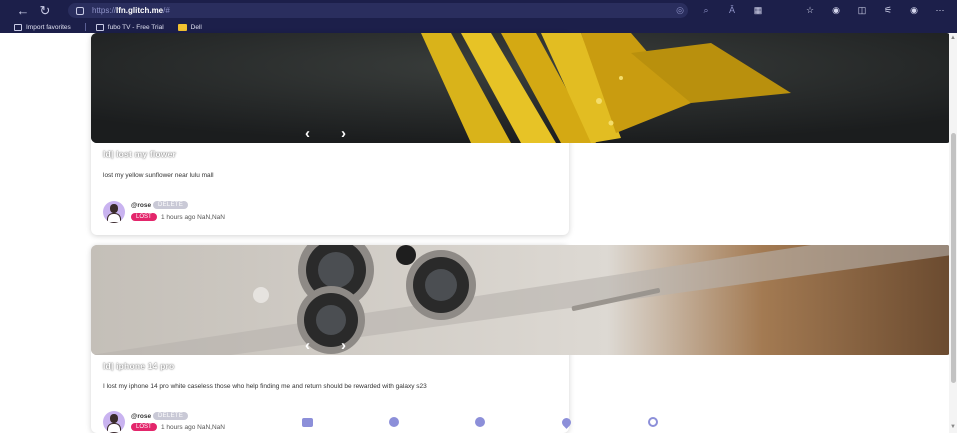 The width and height of the screenshot is (957, 433). I want to click on bookmark-import-favorites: Import favorites, so click(42, 27).